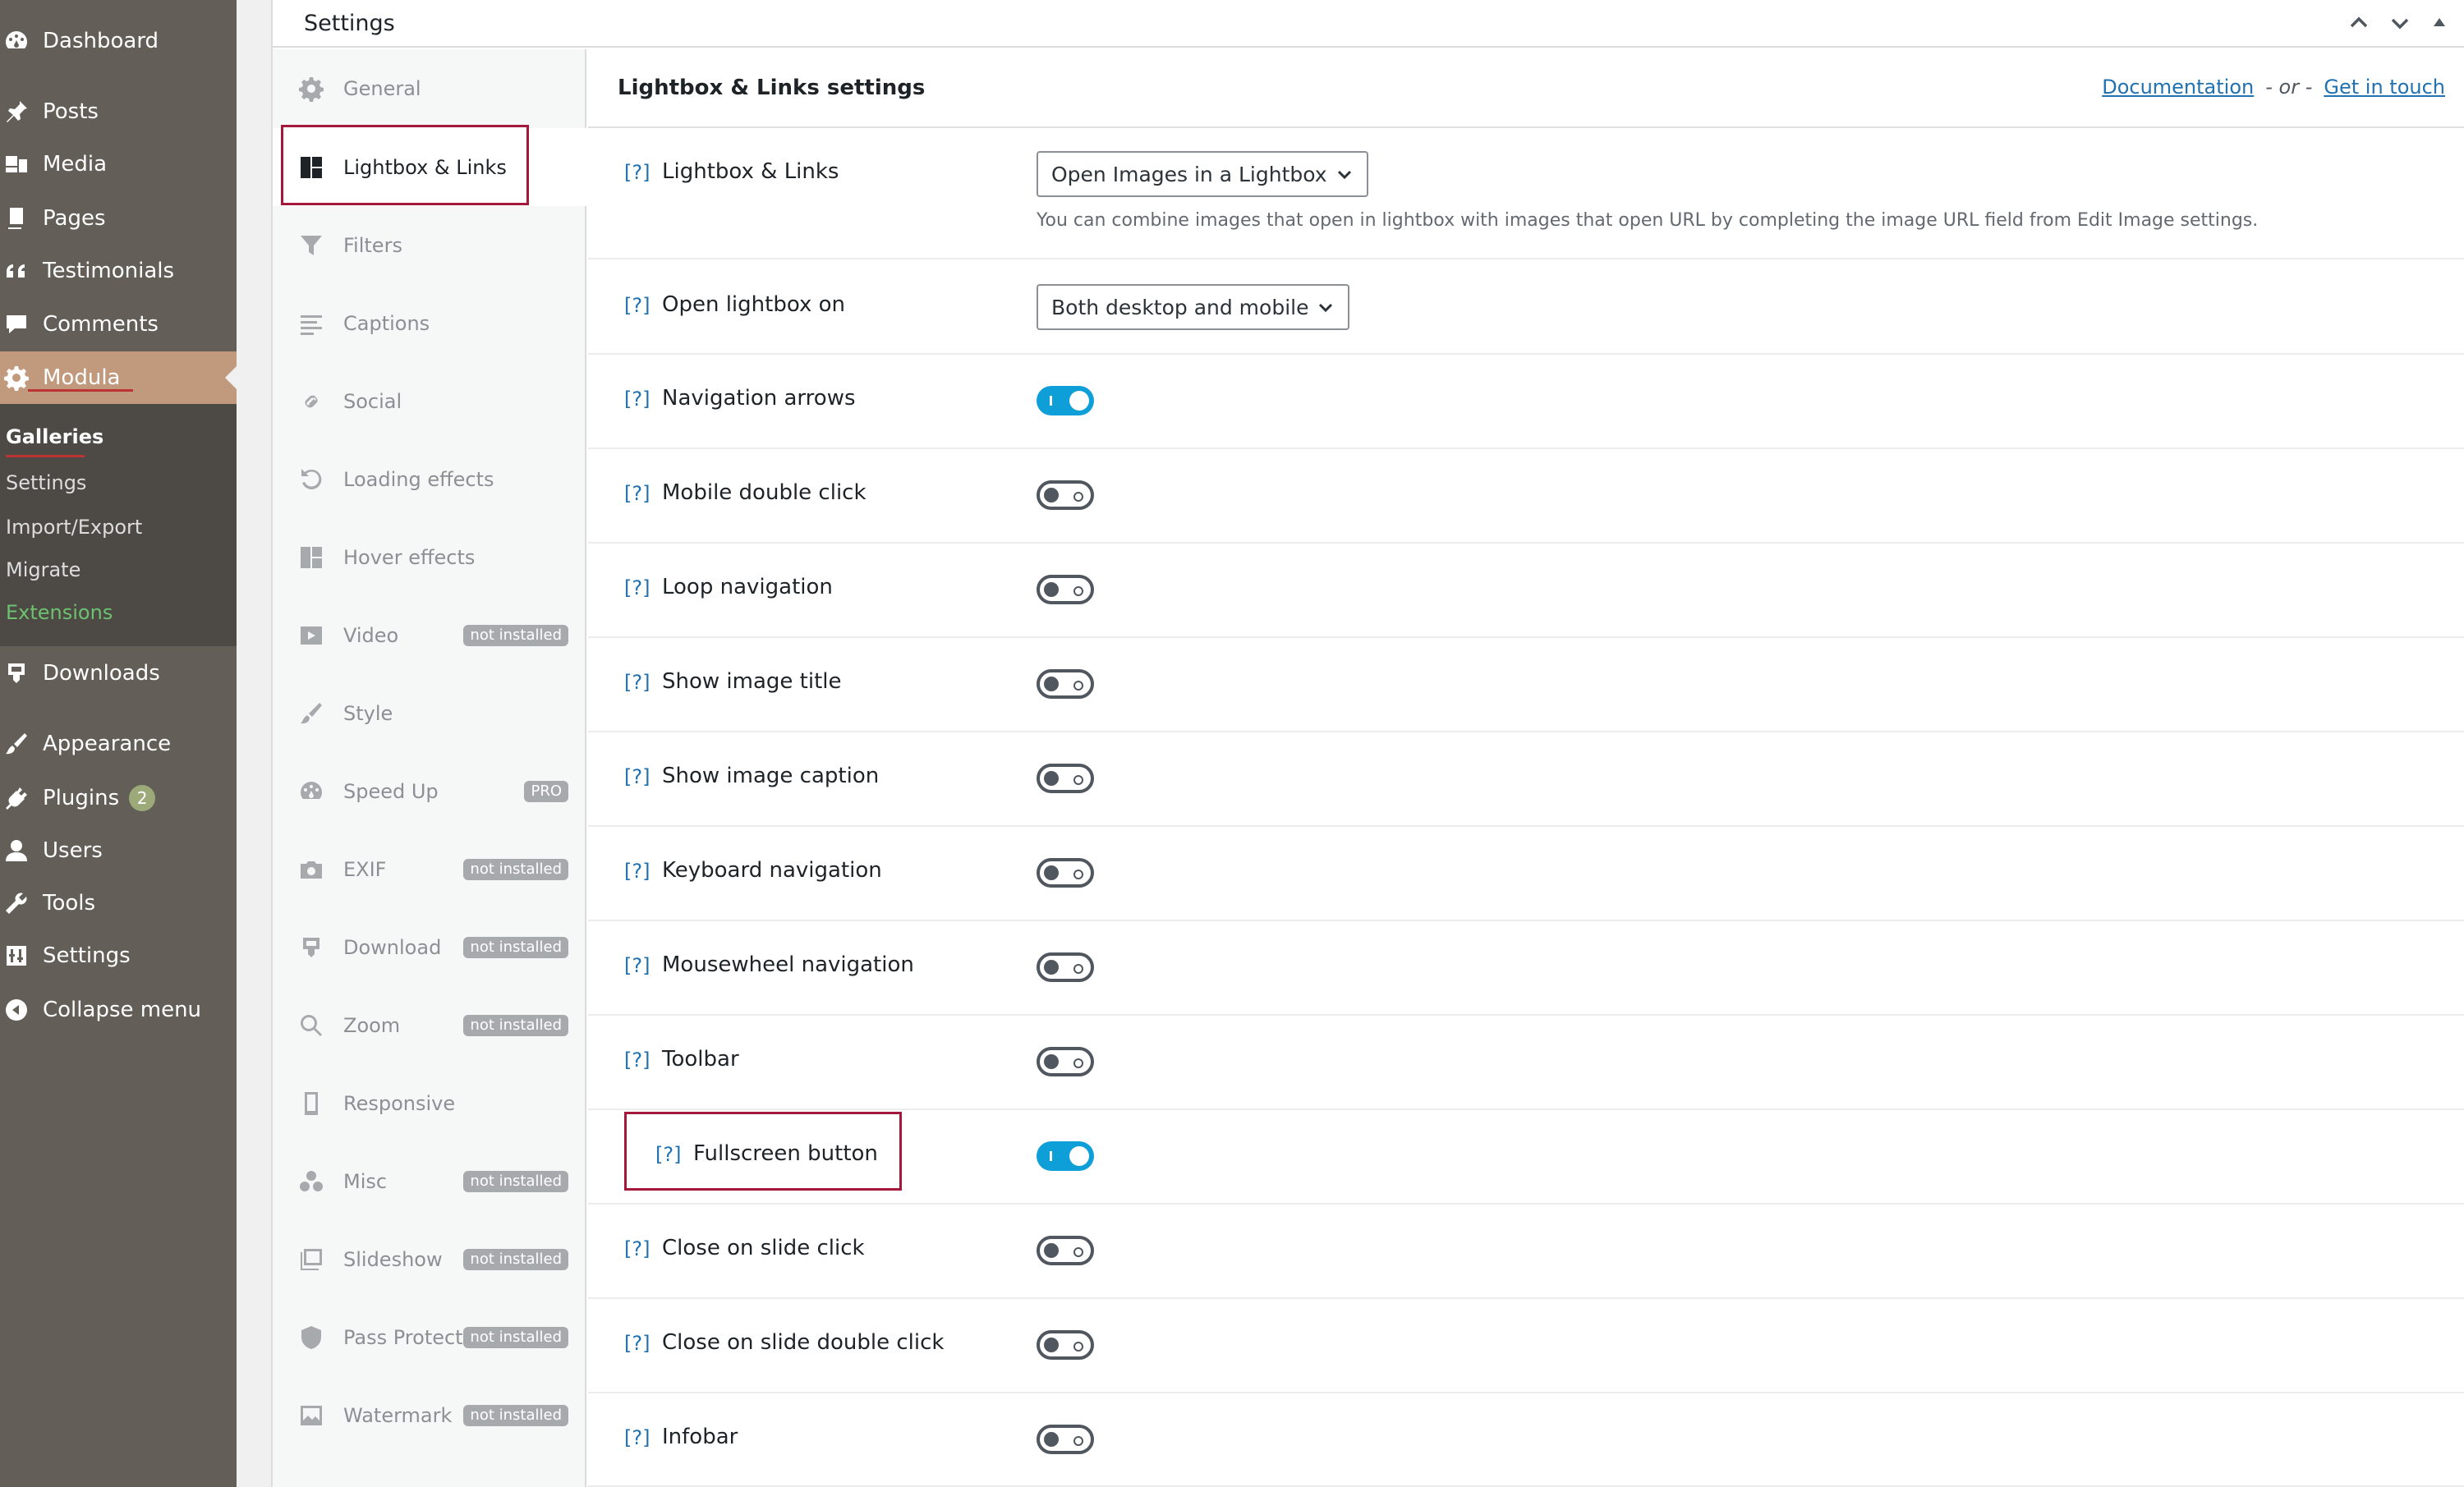 This screenshot has width=2464, height=1487. Describe the element at coordinates (750, 171) in the screenshot. I see `setting-label: Lightbox & Links` at that location.